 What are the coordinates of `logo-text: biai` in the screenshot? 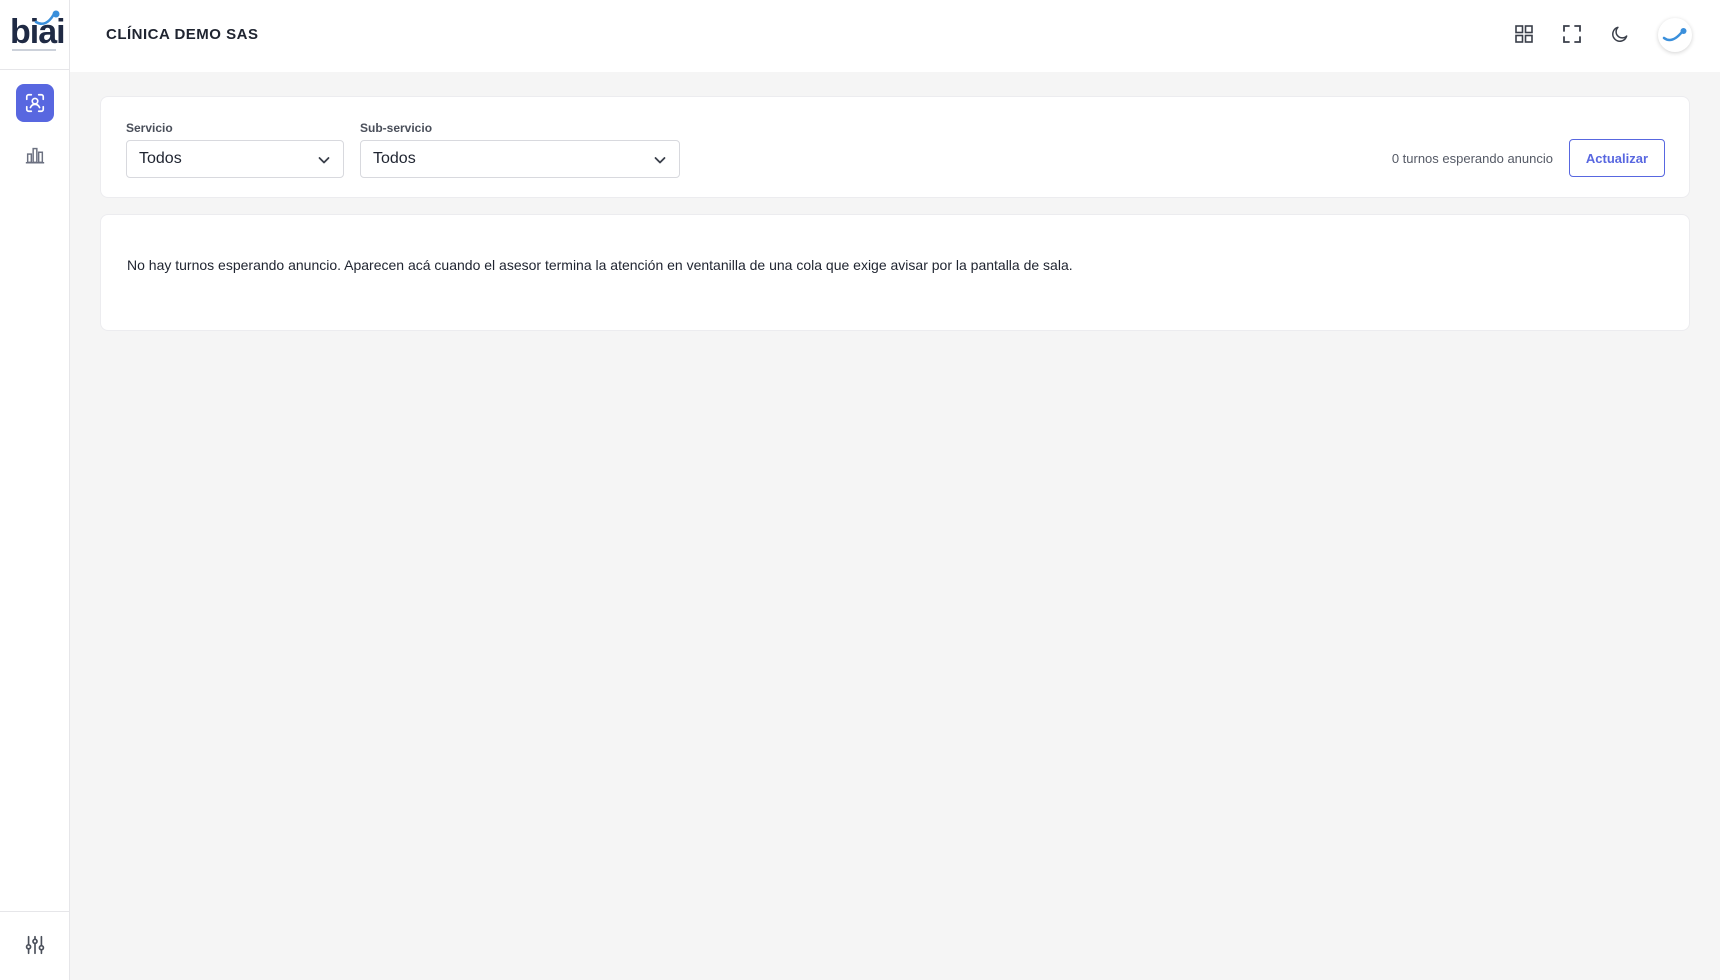 It's located at (38, 32).